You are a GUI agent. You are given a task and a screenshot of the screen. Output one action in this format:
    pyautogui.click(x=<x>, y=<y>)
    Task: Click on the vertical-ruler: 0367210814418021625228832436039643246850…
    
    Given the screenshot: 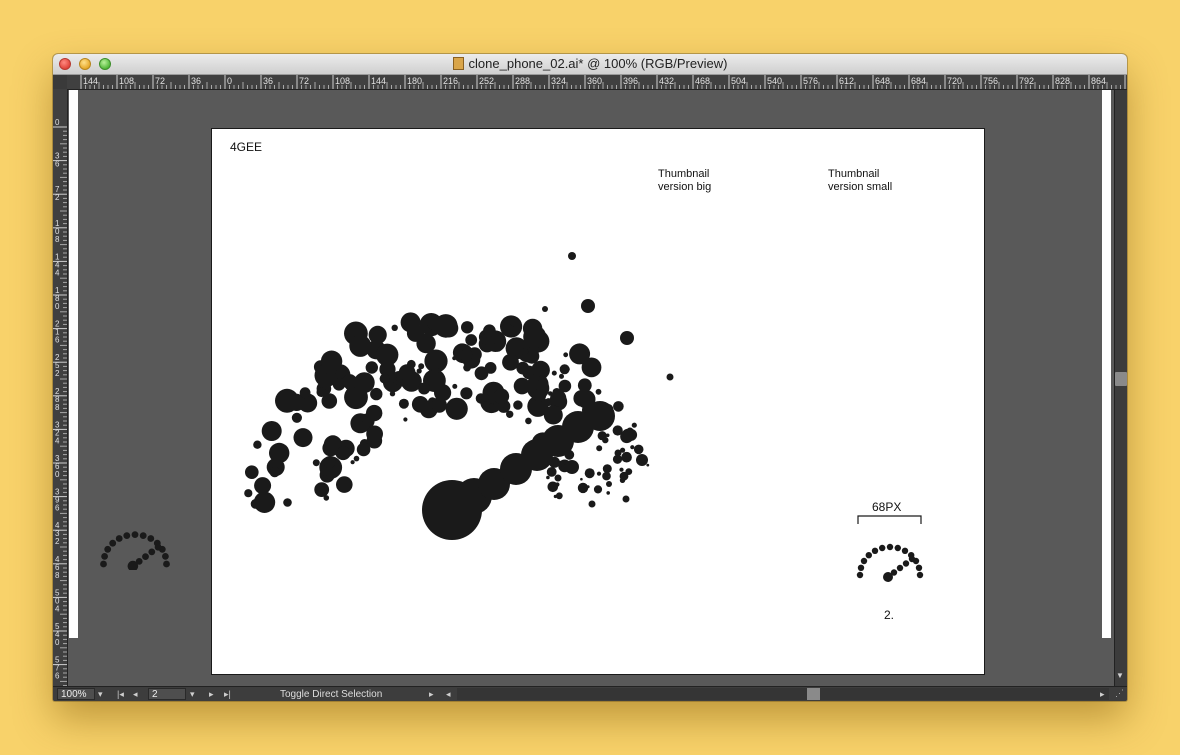 What is the action you would take?
    pyautogui.click(x=60, y=387)
    